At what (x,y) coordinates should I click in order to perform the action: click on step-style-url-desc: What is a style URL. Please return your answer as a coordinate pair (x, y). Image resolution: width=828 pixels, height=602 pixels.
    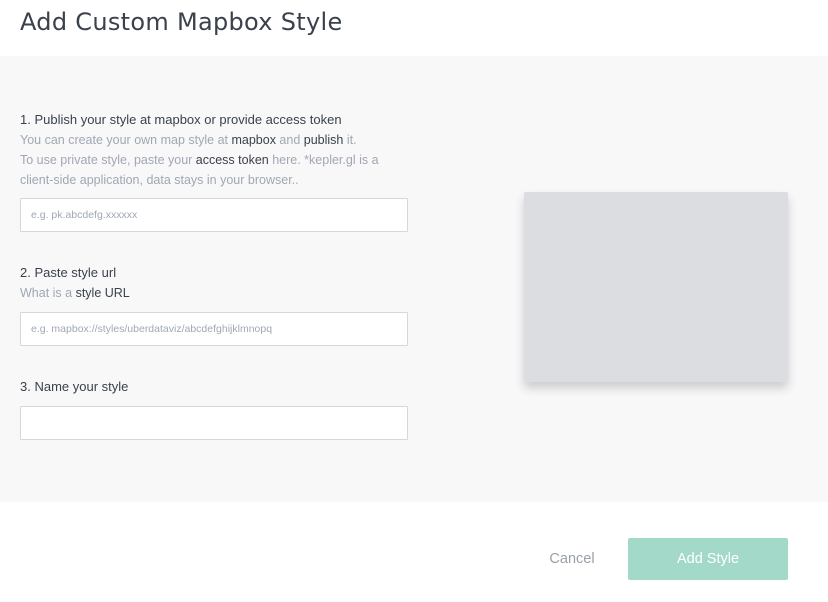
    Looking at the image, I should click on (214, 293).